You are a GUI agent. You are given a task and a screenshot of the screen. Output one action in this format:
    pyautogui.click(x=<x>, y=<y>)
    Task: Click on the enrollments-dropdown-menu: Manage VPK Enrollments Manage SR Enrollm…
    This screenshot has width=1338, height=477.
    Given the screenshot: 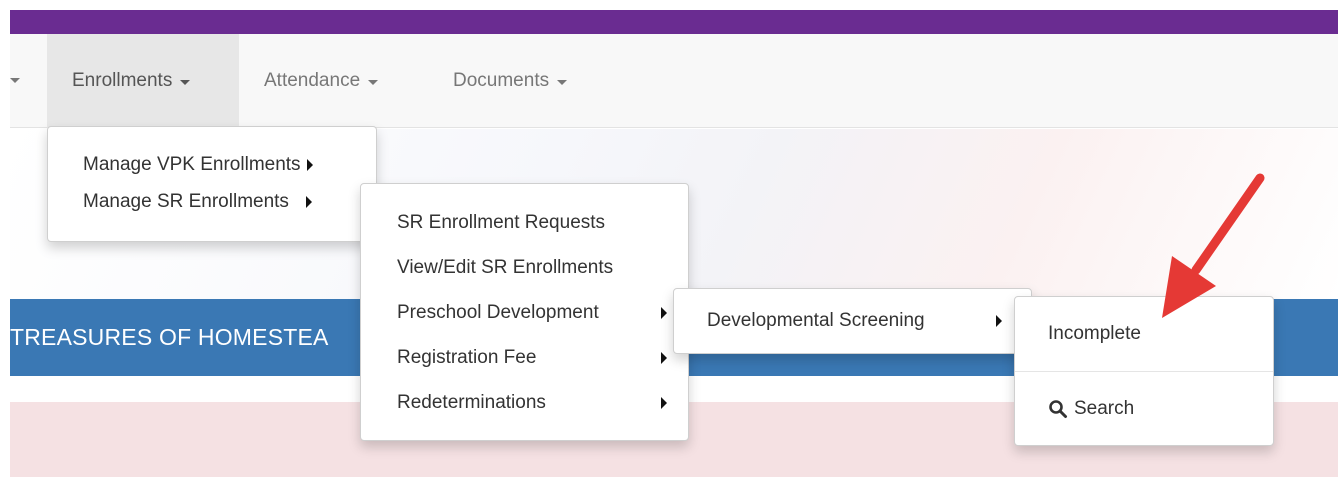 What is the action you would take?
    pyautogui.click(x=212, y=184)
    